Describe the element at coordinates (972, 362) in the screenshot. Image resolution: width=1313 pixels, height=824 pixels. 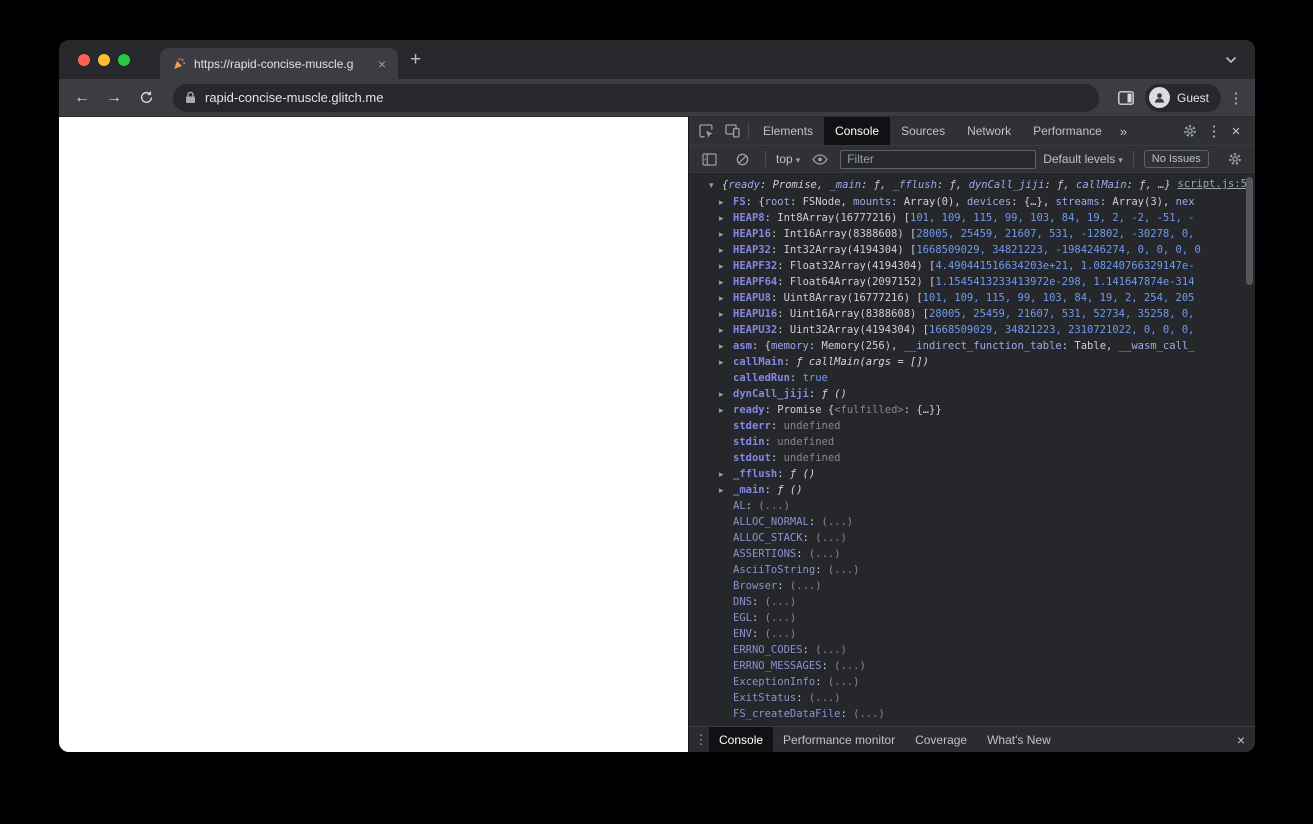
I see `console-property-row: ▸ callMain: ƒ callMain(args = [])` at that location.